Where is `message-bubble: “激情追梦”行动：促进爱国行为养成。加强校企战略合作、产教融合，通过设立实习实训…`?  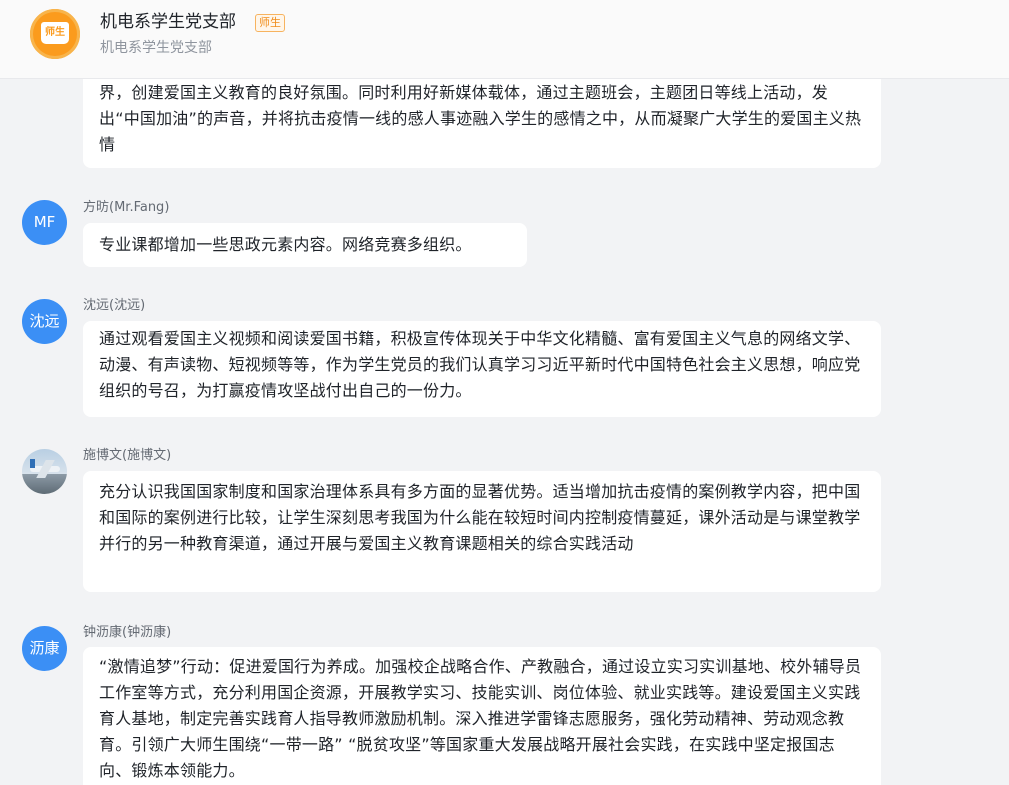
message-bubble: “激情追梦”行动：促进爱国行为养成。加强校企战略合作、产教融合，通过设立实习实训… is located at coordinates (482, 716).